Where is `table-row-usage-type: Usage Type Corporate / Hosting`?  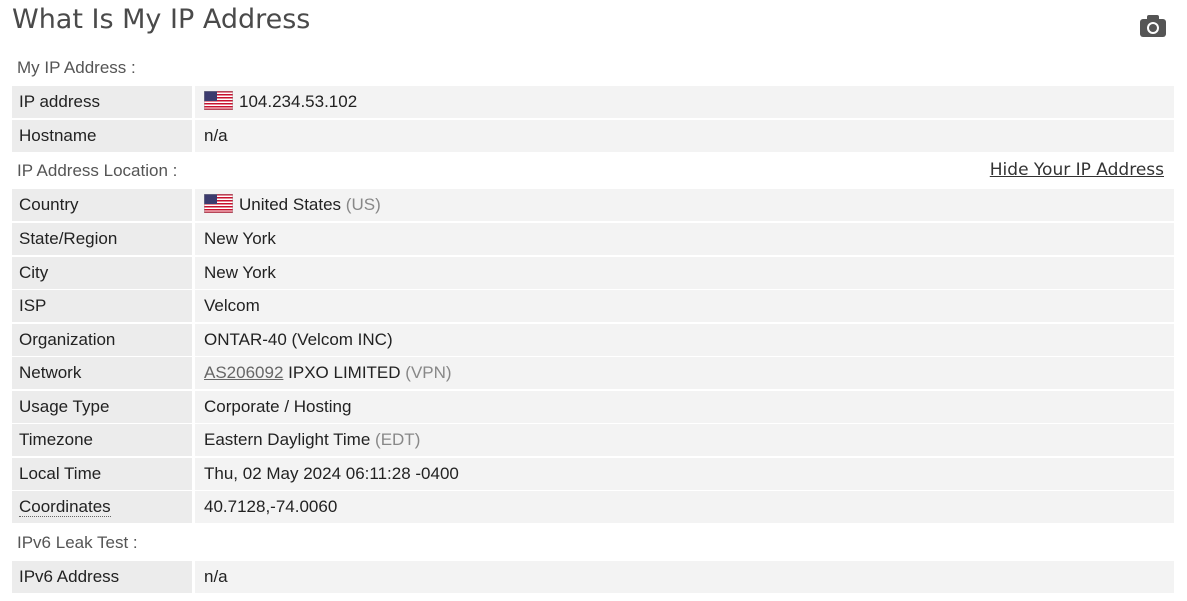
table-row-usage-type: Usage Type Corporate / Hosting is located at coordinates (593, 407).